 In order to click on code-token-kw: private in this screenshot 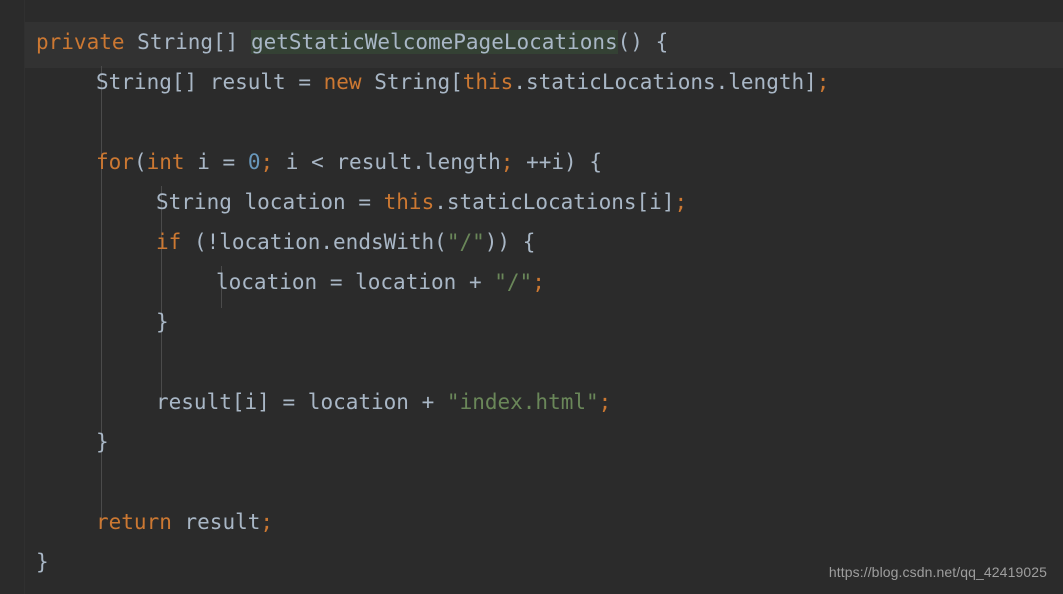, I will do `click(80, 42)`.